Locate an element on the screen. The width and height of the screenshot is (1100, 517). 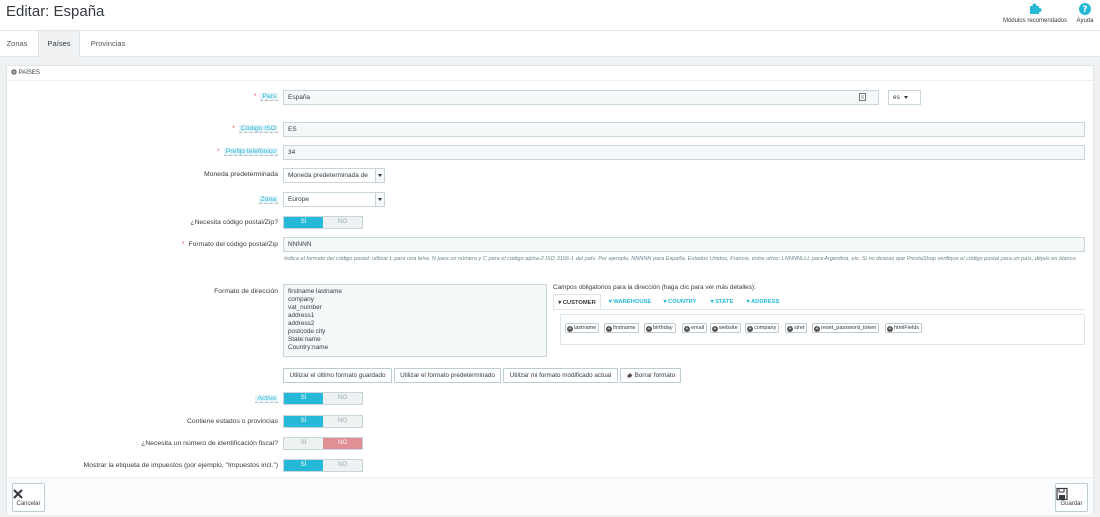
country-name-value: España is located at coordinates (299, 97).